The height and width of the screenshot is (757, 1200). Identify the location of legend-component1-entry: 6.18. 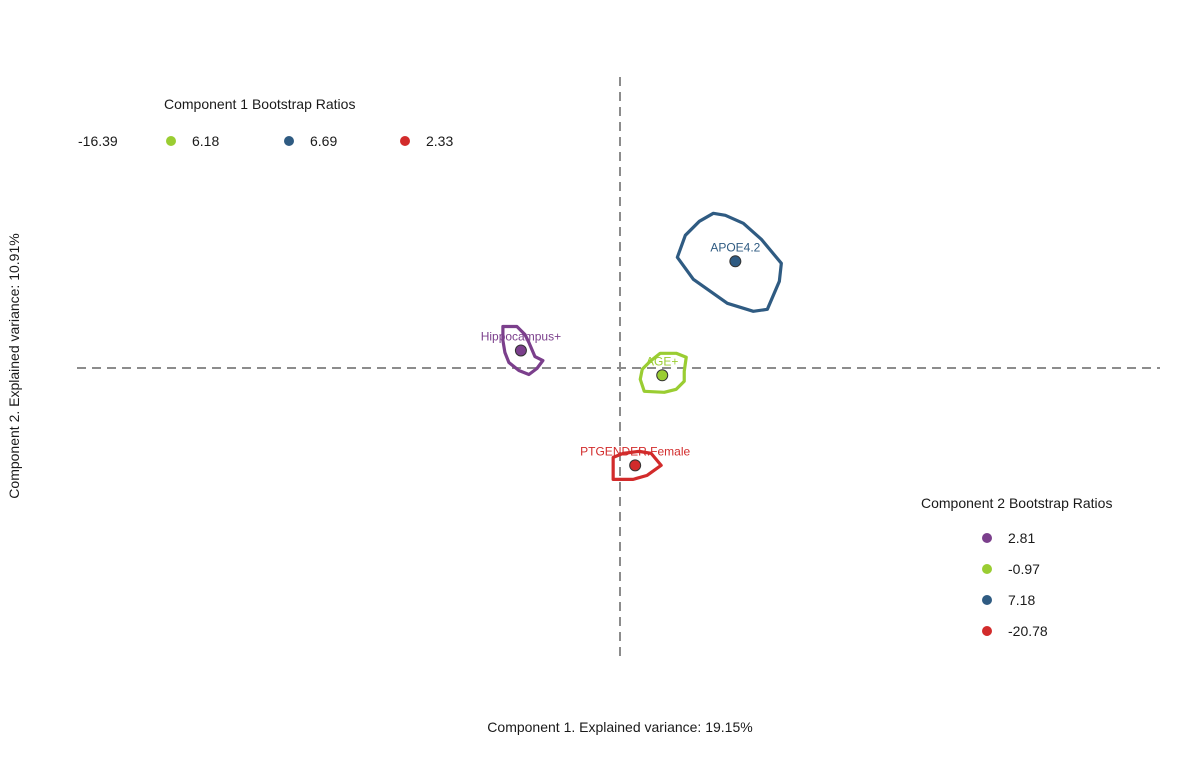
(192, 141).